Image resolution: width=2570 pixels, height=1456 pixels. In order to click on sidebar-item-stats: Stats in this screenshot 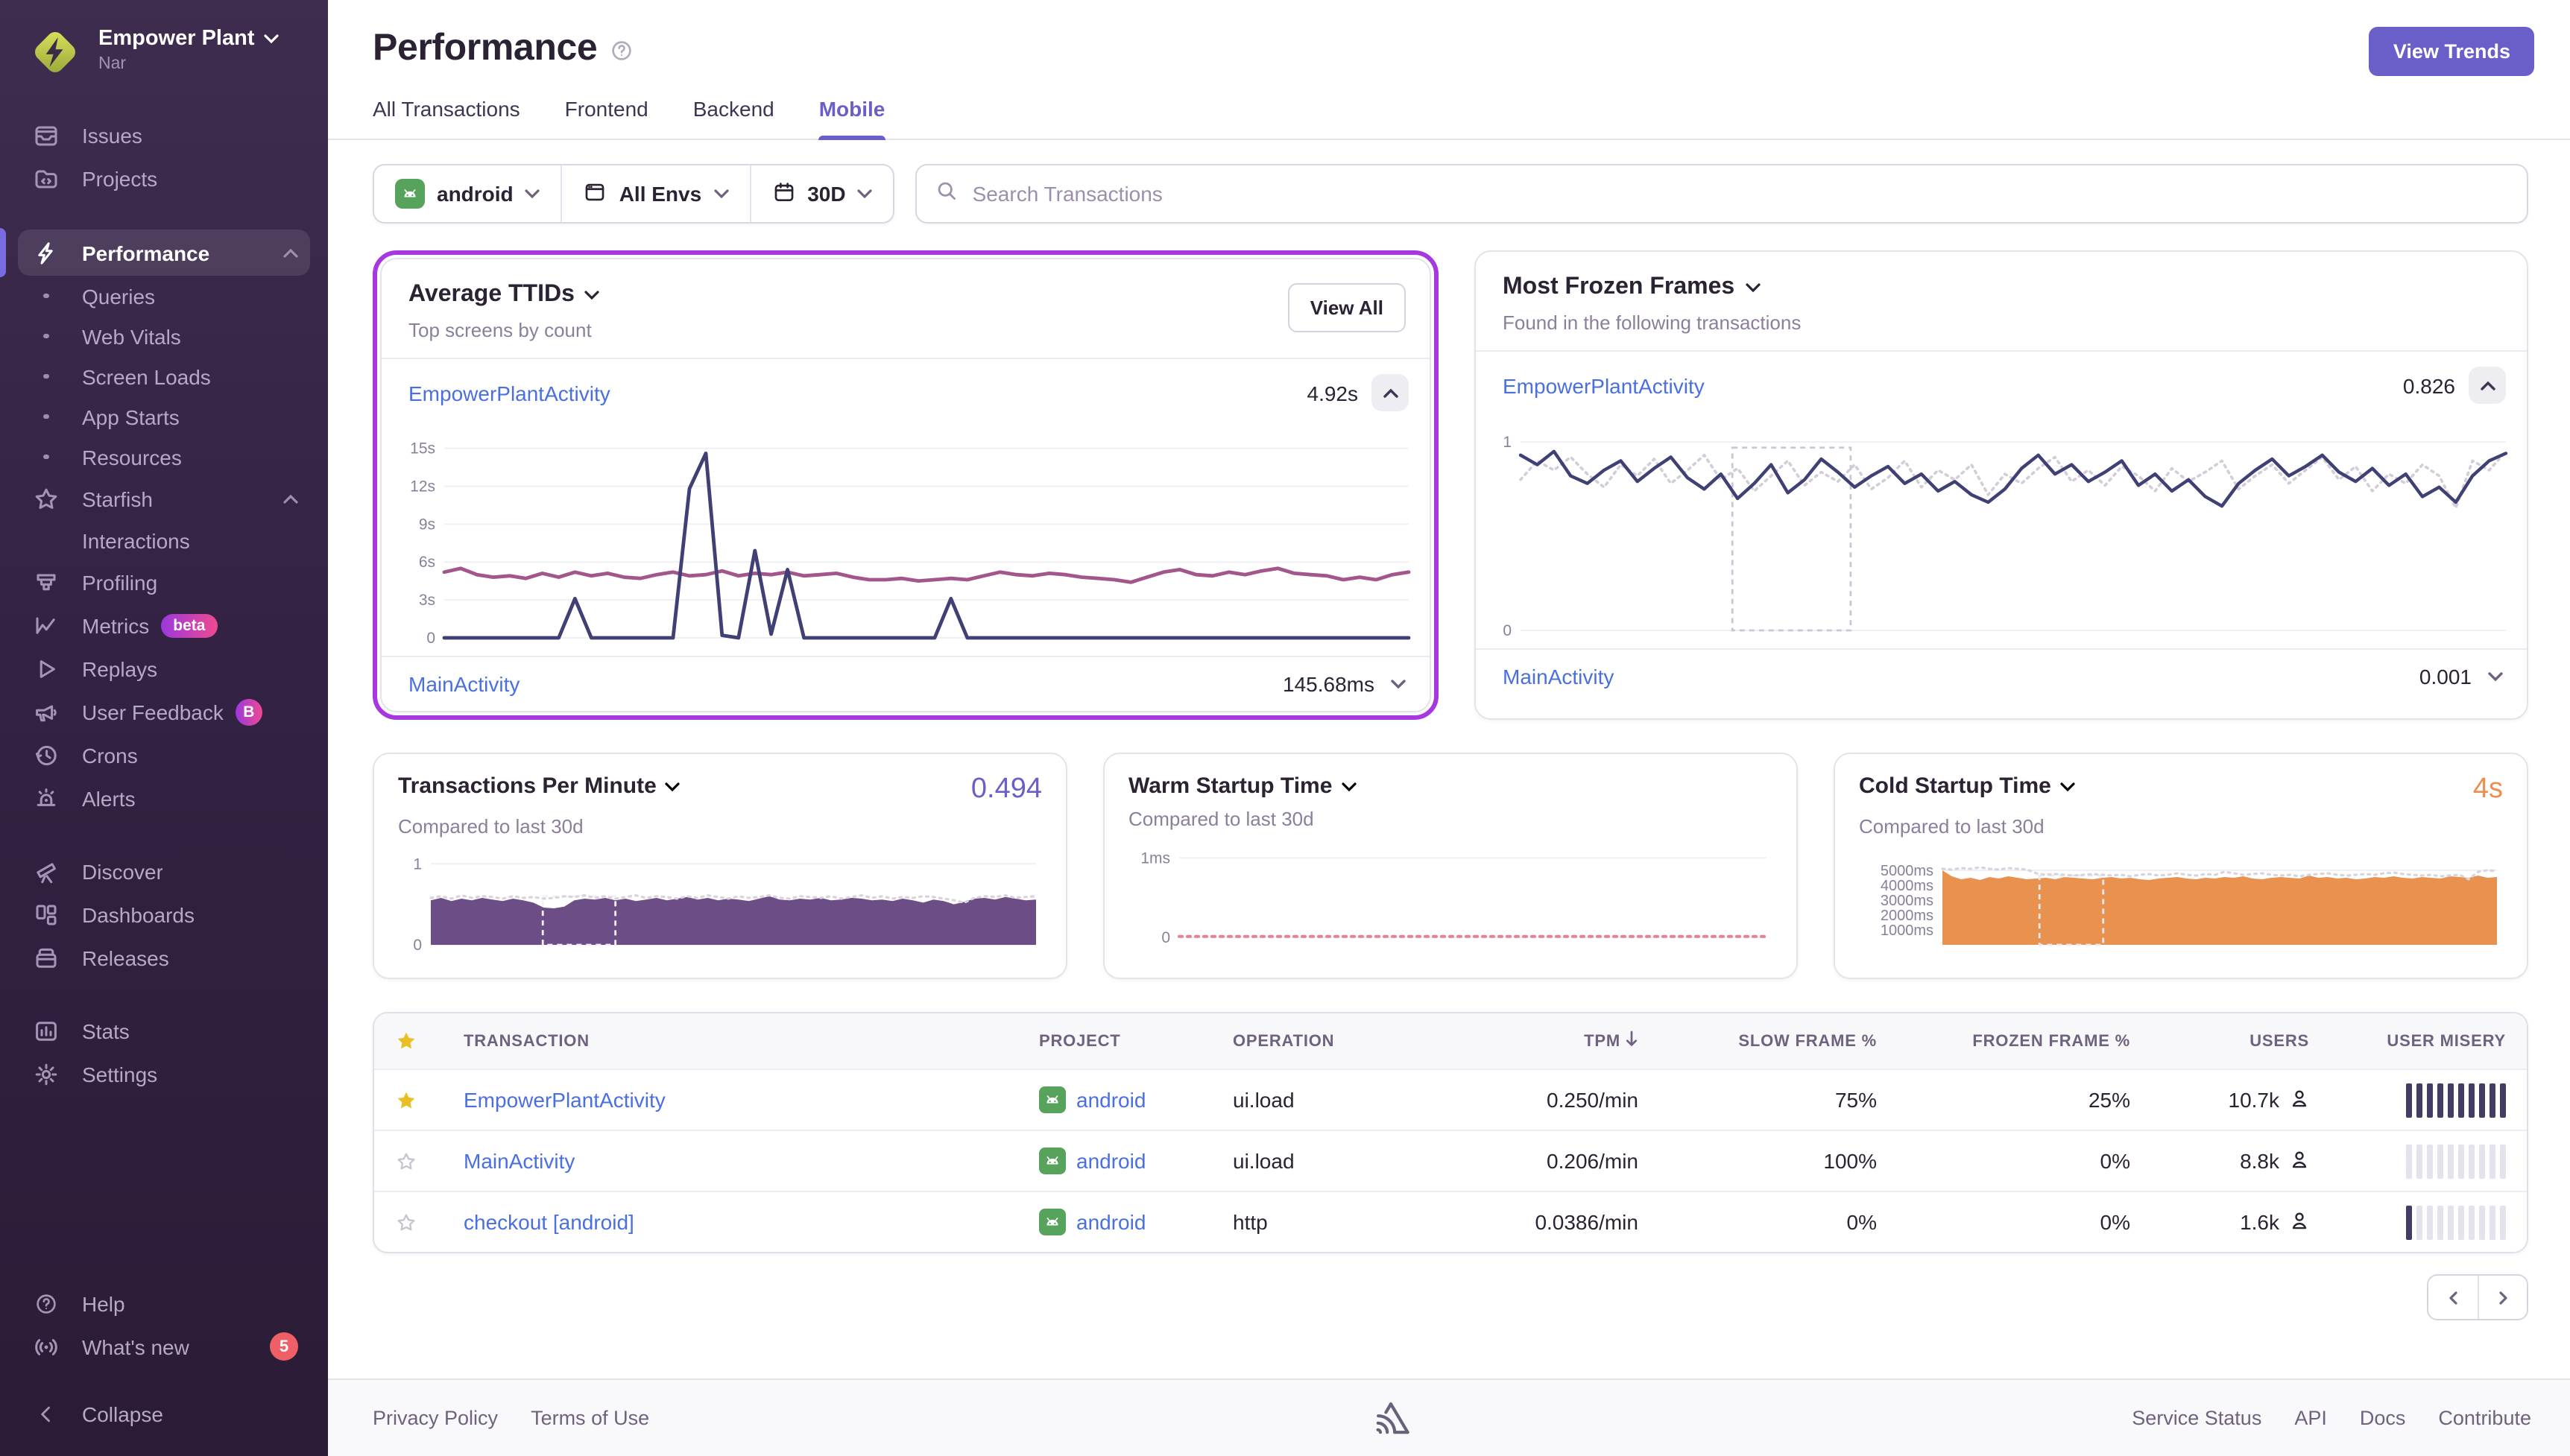, I will do `click(164, 1030)`.